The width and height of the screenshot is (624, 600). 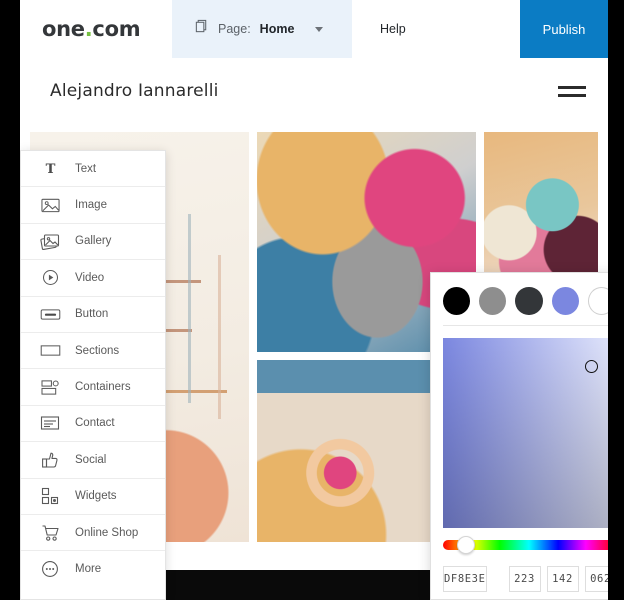 What do you see at coordinates (50, 351) in the screenshot?
I see `sections-rectangle-icon` at bounding box center [50, 351].